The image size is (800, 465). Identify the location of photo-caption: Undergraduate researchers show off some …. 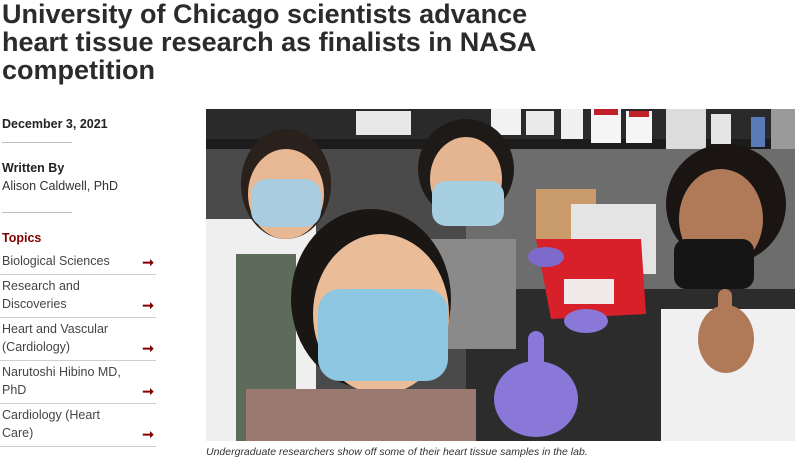
(397, 452).